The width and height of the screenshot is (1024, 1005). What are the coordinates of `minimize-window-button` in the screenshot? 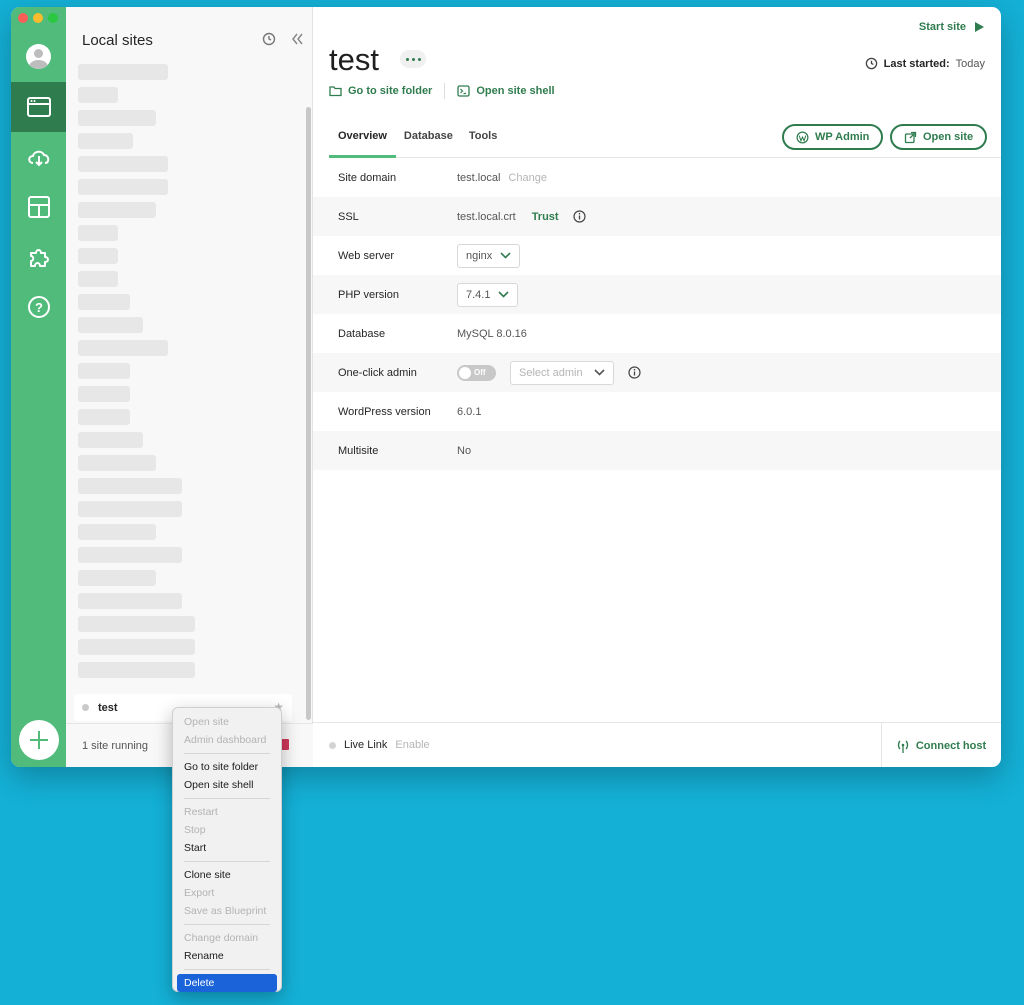 It's located at (38, 18).